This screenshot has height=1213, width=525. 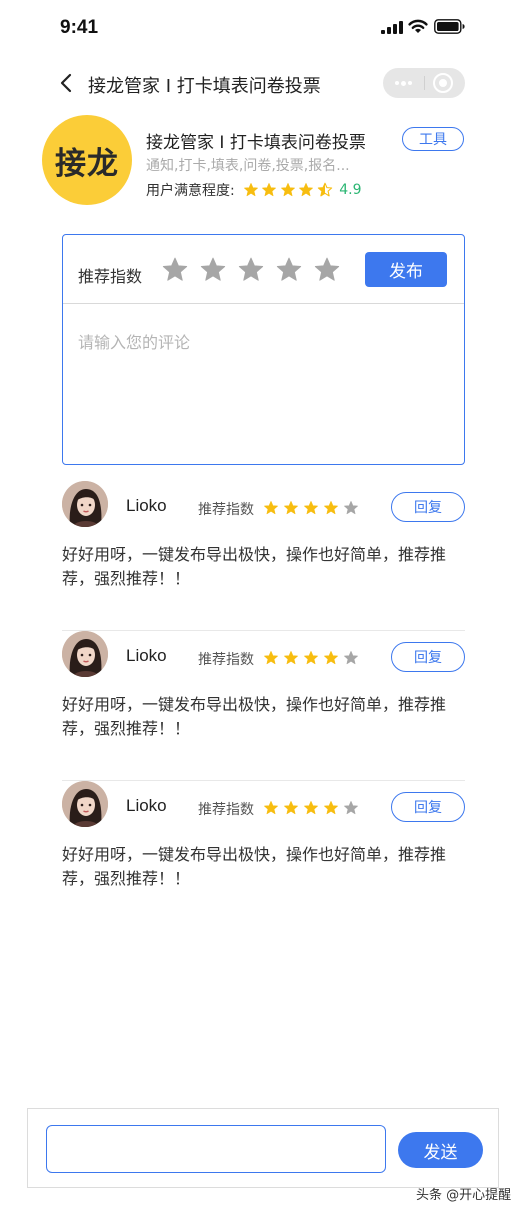 I want to click on mini-program-capsule, so click(x=424, y=83).